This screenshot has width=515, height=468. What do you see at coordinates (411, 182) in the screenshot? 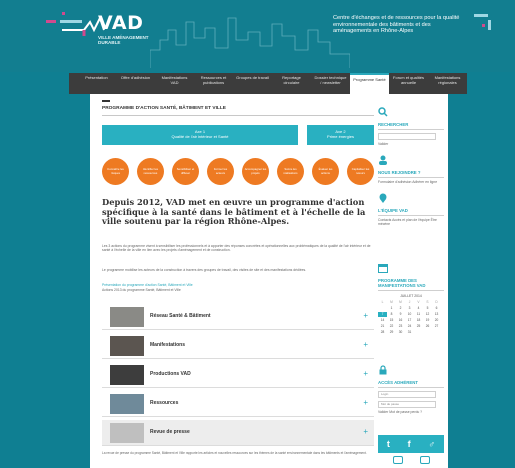
I see `join-links: Formulaire d'adhésion Adhérer en ligne` at bounding box center [411, 182].